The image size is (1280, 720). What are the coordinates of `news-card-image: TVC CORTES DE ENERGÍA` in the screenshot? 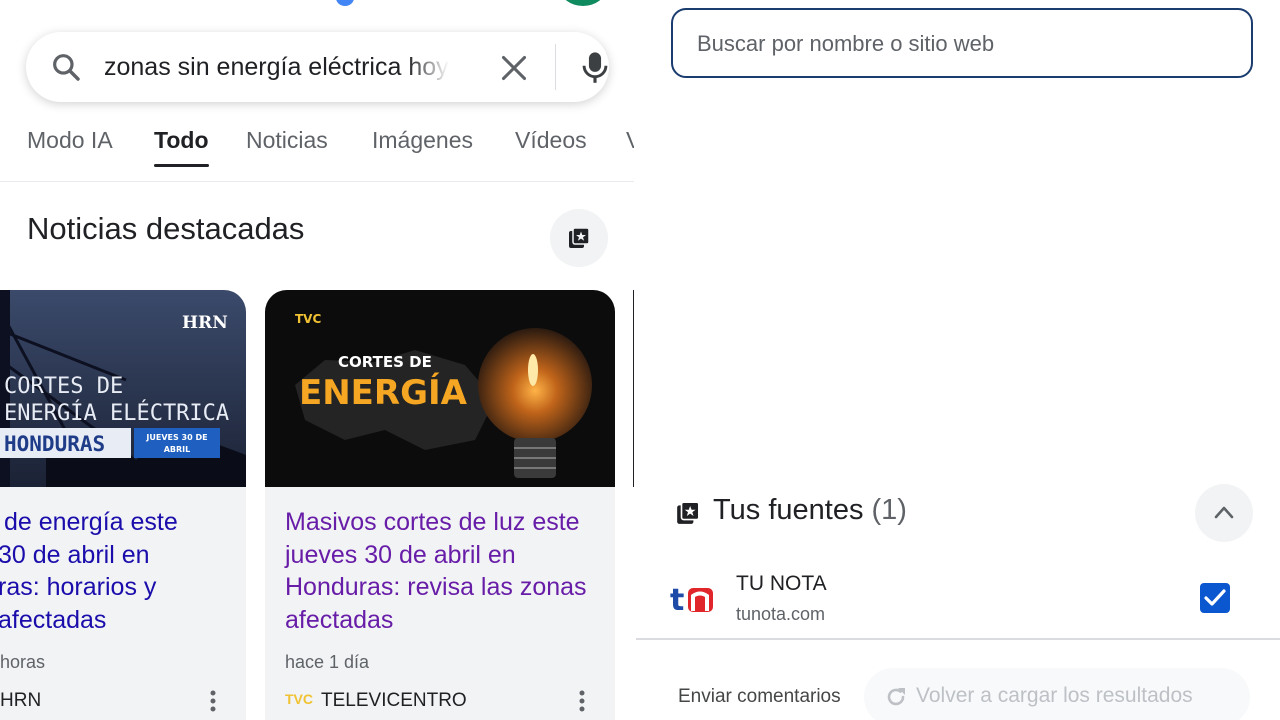 It's located at (440, 388).